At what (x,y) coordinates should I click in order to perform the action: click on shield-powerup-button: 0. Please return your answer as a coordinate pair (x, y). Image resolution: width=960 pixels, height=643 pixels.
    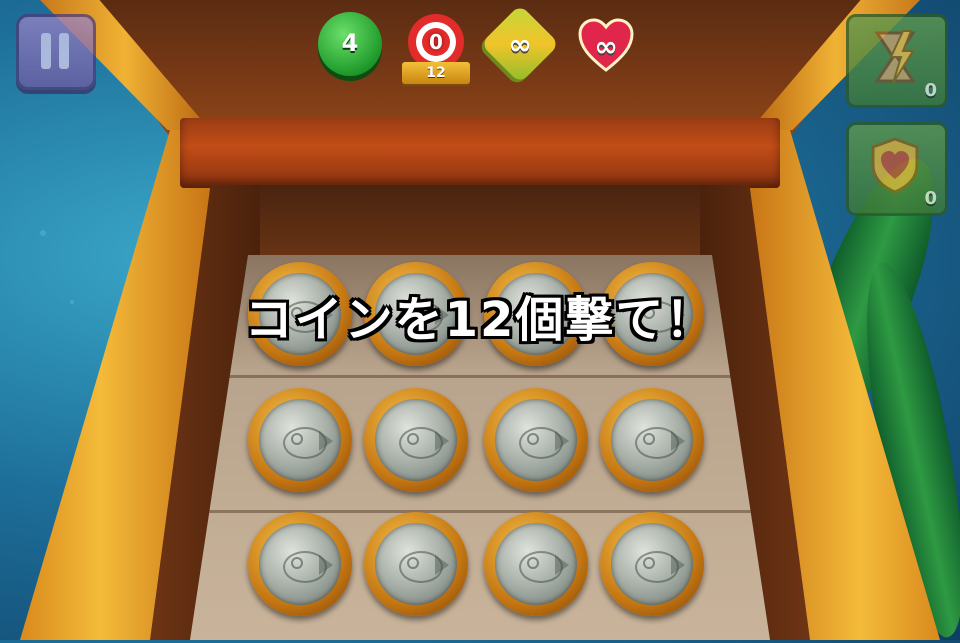
    Looking at the image, I should click on (897, 169).